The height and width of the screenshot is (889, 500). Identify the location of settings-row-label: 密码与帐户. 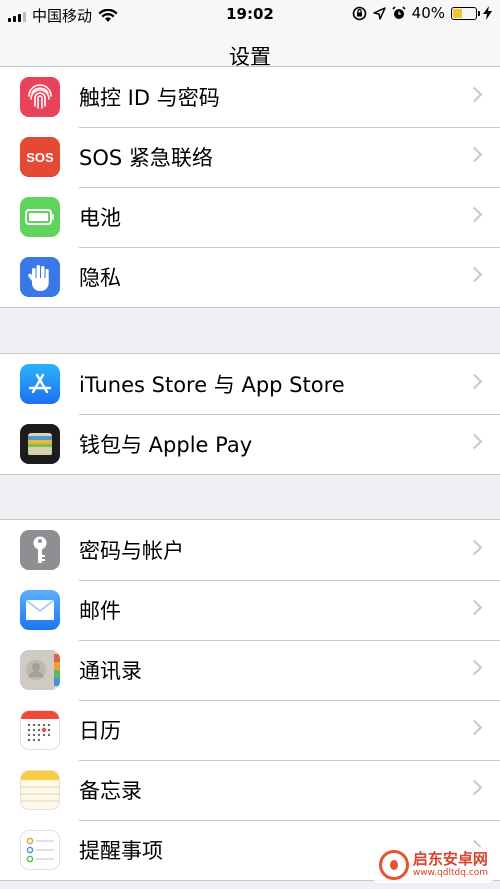
(131, 551).